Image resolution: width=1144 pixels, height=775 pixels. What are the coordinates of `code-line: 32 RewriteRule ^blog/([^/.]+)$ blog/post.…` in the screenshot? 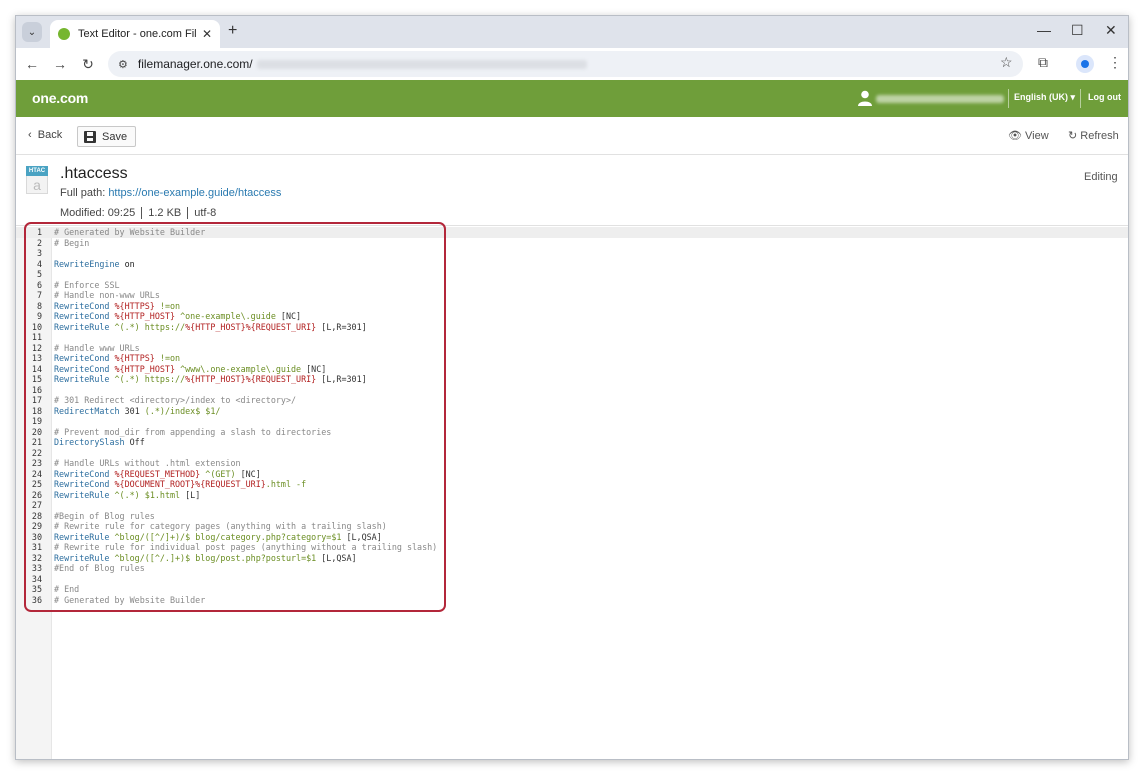 It's located at (572, 558).